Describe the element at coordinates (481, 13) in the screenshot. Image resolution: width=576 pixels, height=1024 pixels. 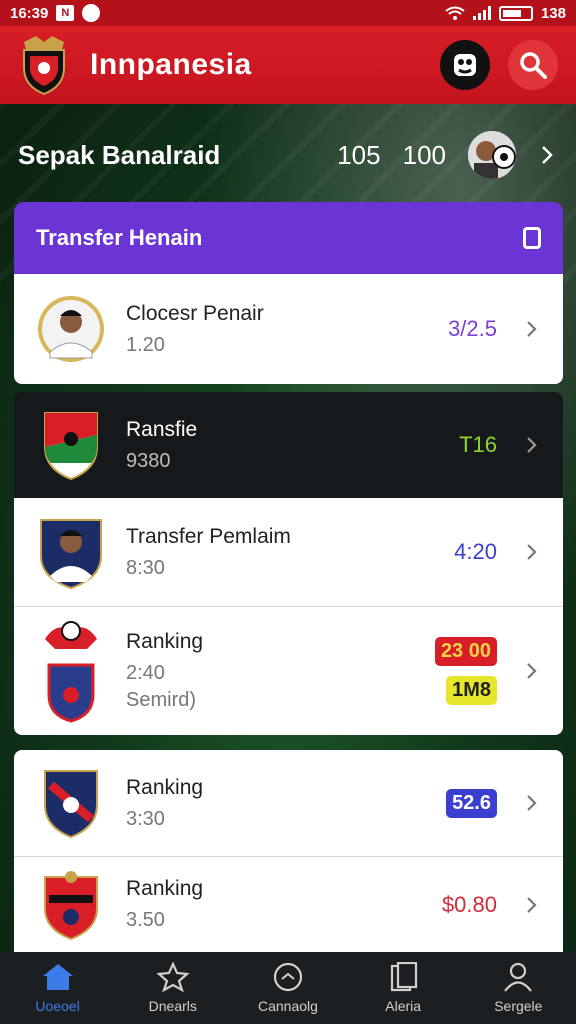
I see `signal-icon` at that location.